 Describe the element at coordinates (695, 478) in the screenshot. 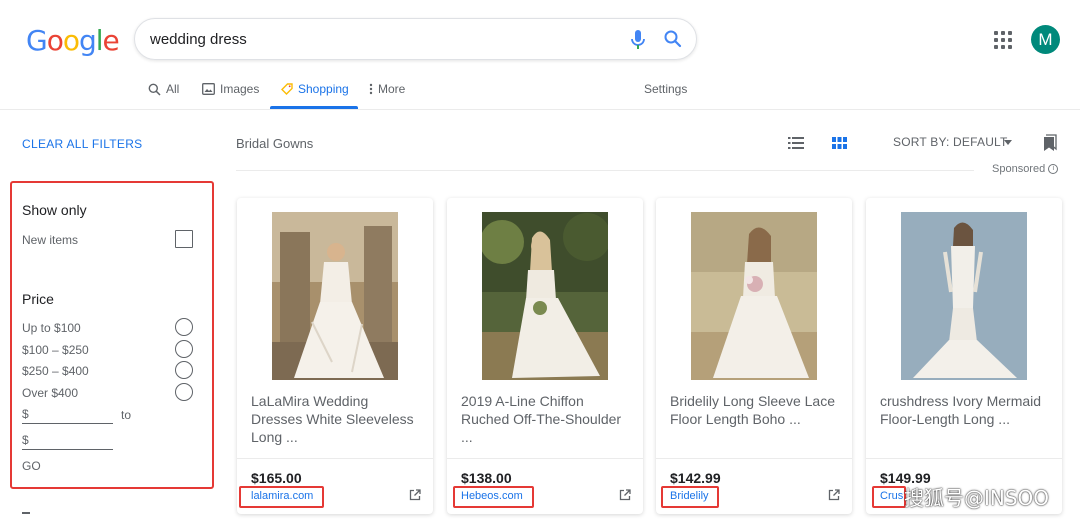

I see `product-price: $142.99` at that location.